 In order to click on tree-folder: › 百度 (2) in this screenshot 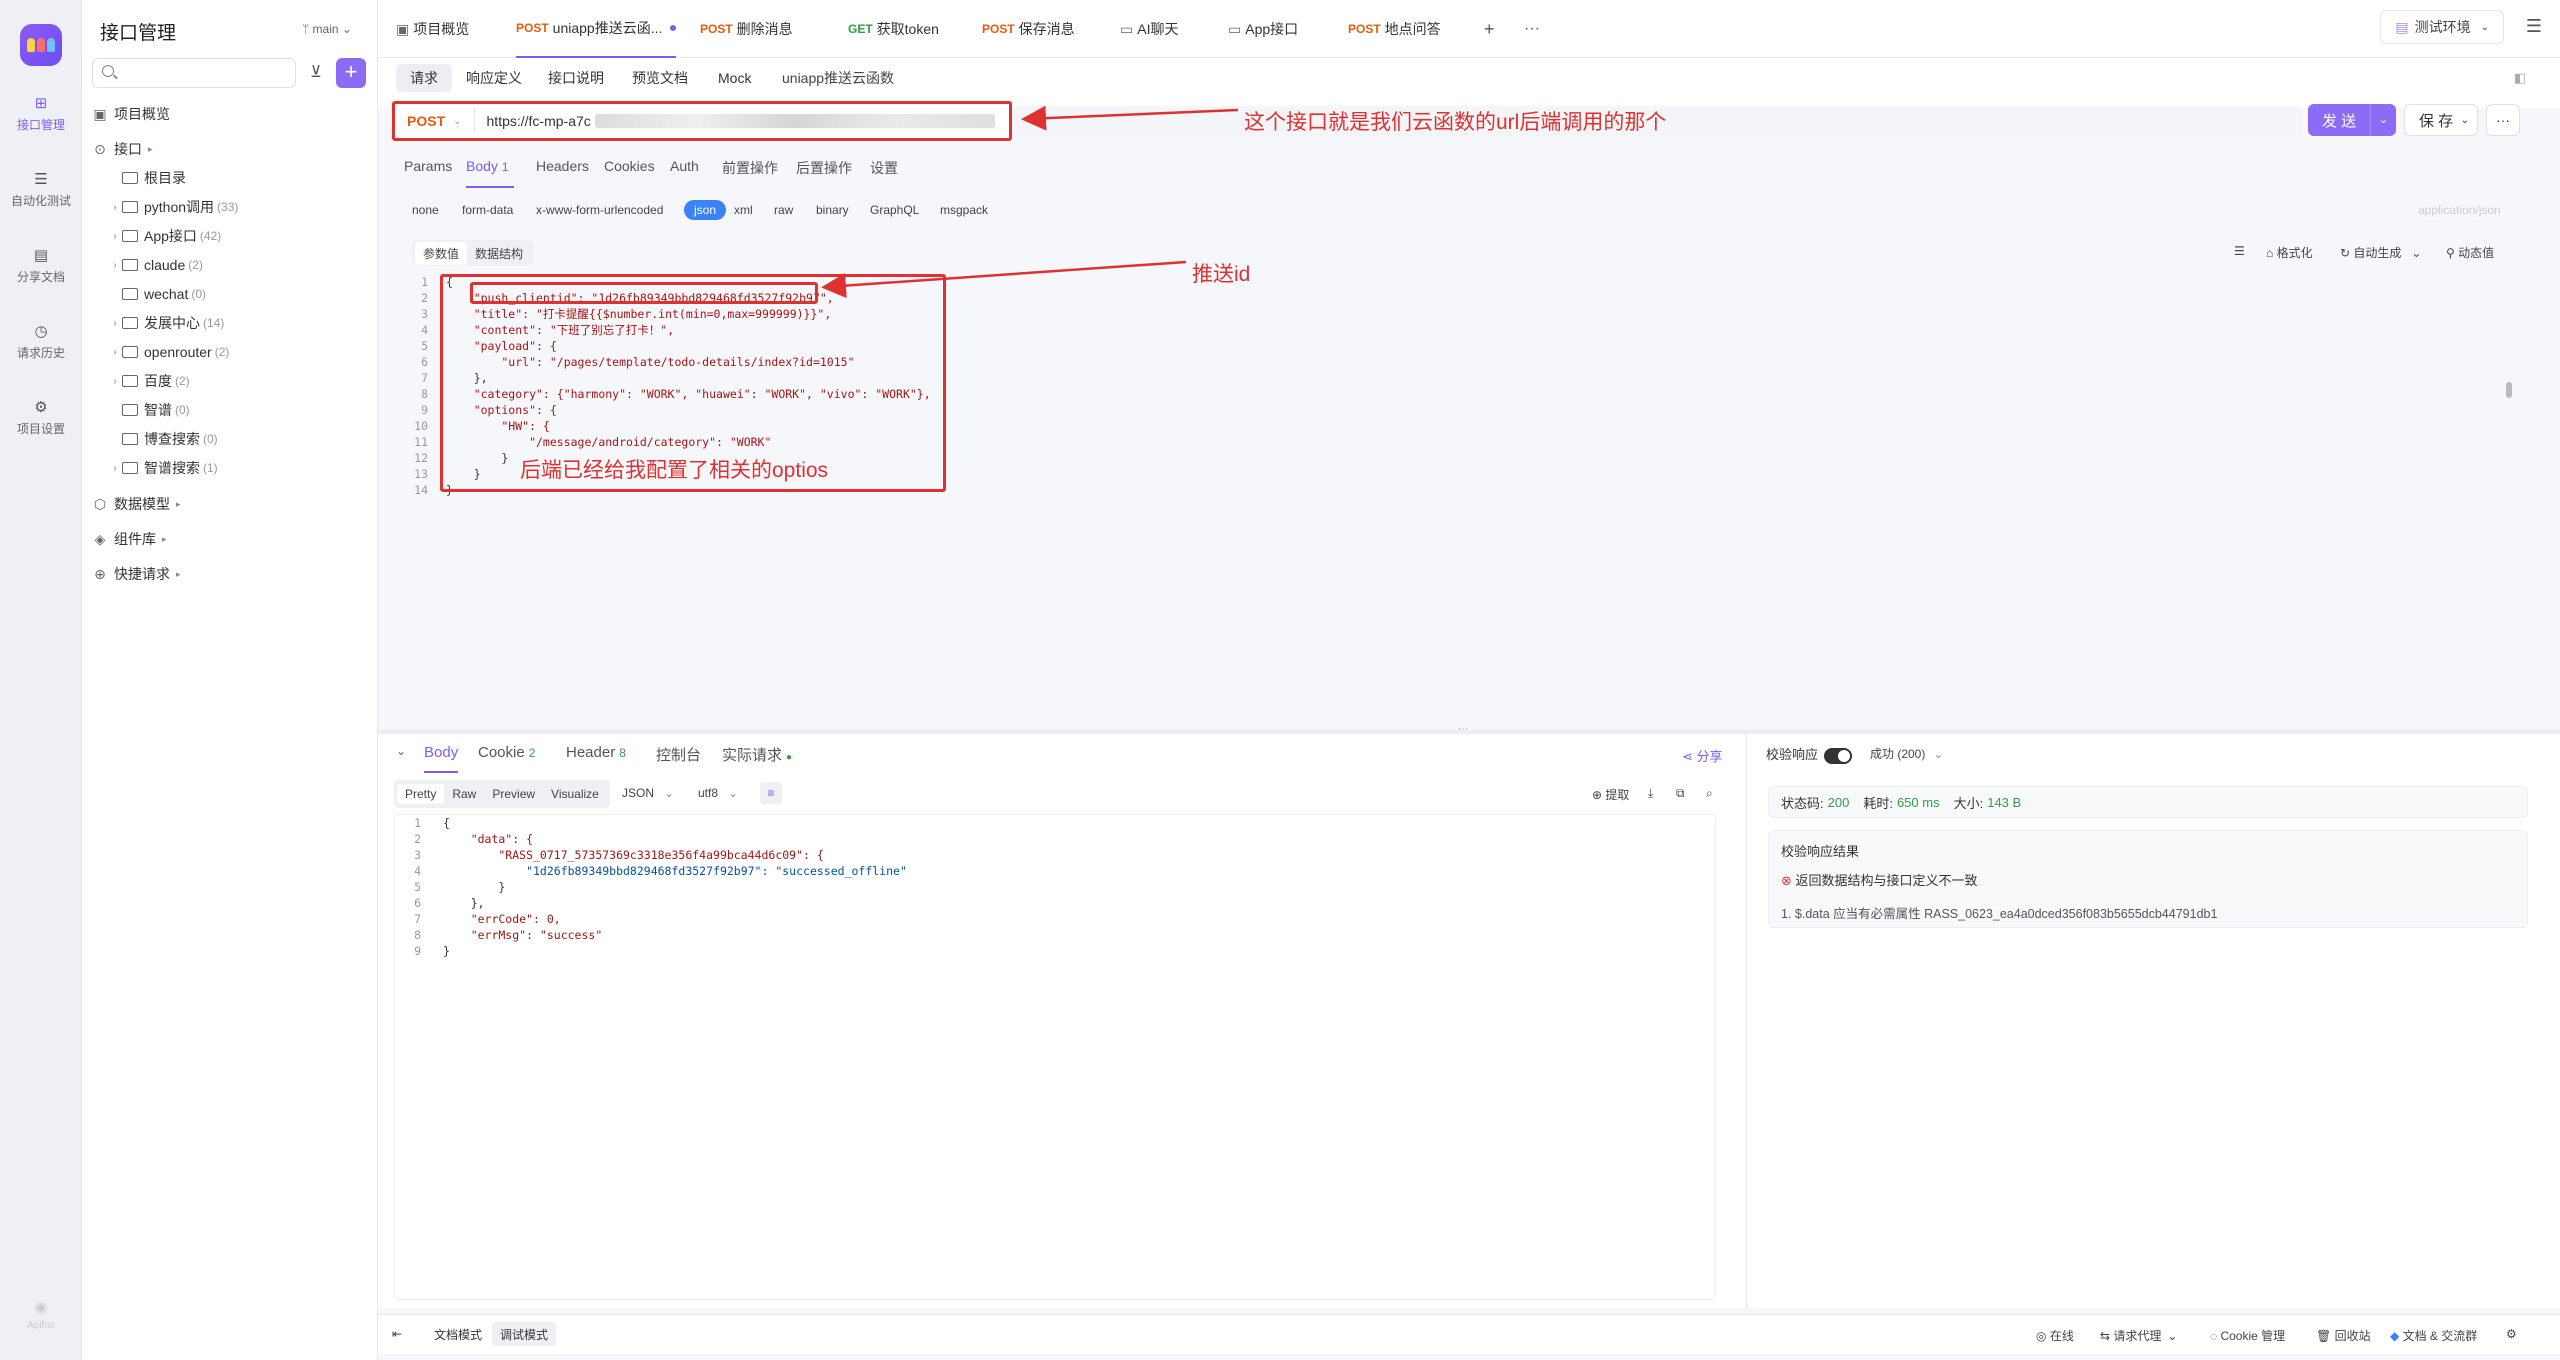, I will do `click(148, 381)`.